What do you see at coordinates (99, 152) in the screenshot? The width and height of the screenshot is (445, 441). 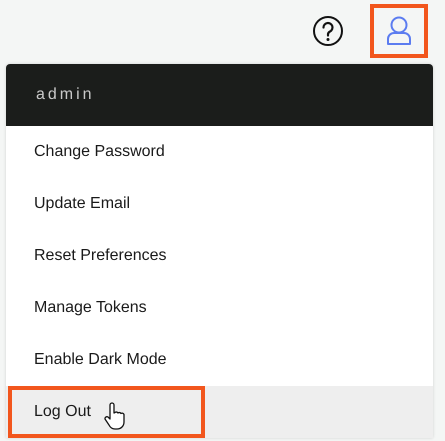 I see `menu-item: Change Password` at bounding box center [99, 152].